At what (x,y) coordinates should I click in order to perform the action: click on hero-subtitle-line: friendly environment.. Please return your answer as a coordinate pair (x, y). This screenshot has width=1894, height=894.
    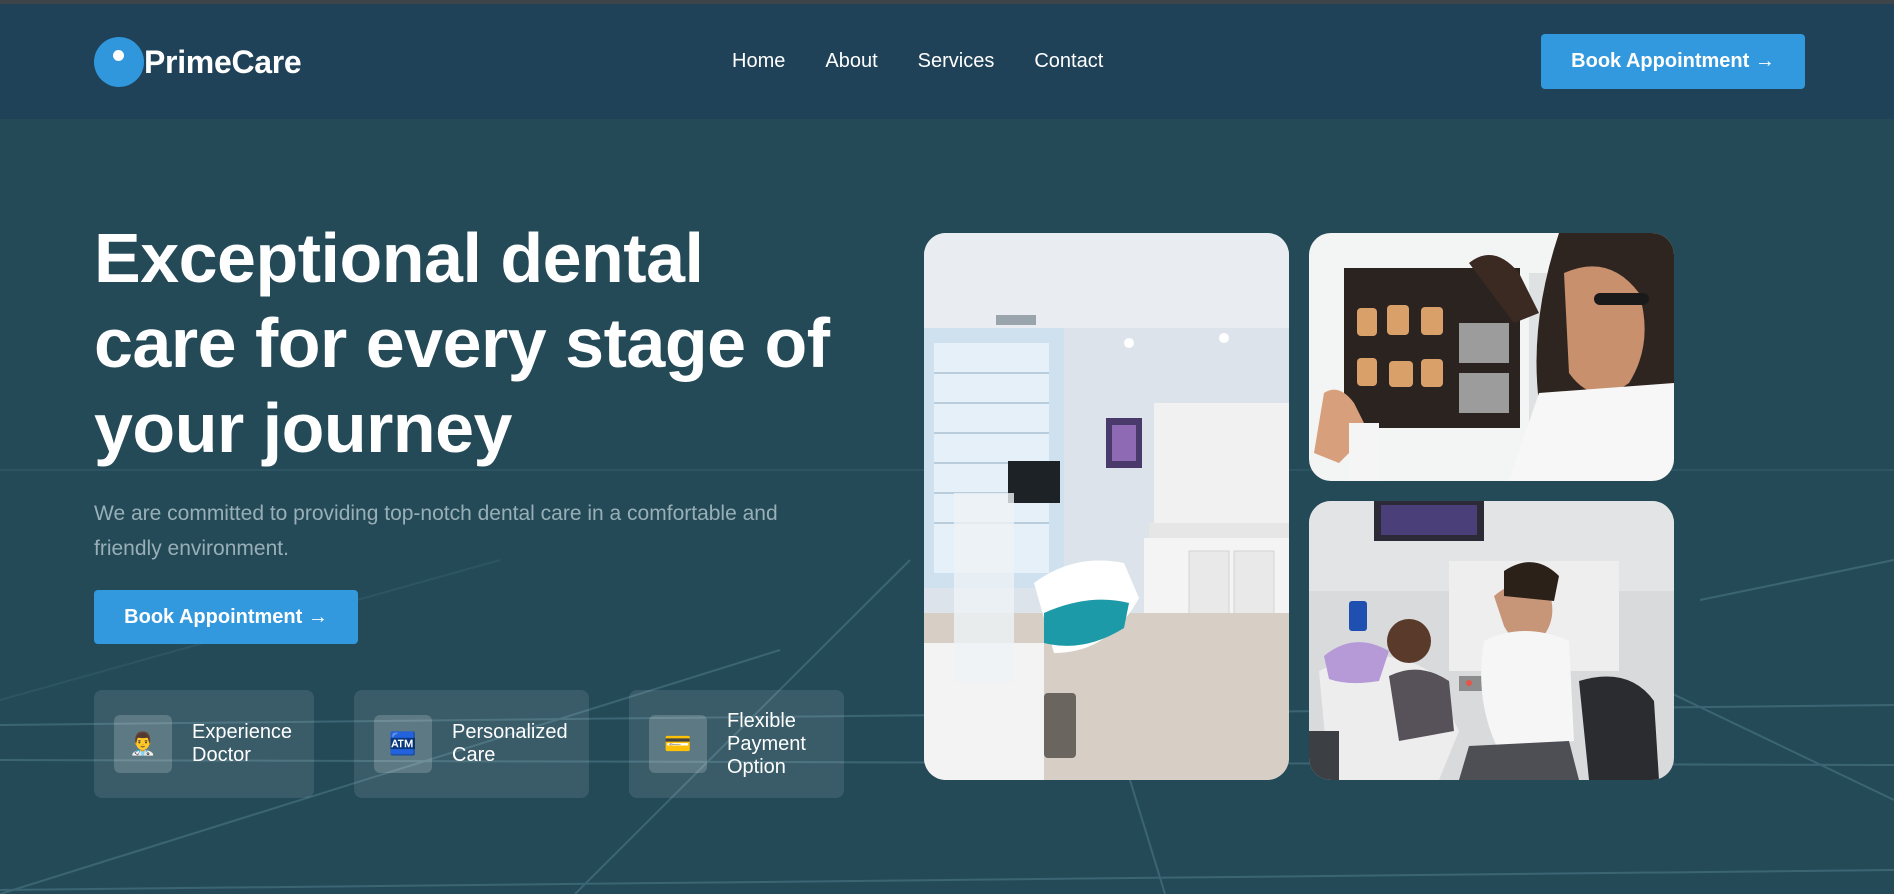
    Looking at the image, I should click on (191, 548).